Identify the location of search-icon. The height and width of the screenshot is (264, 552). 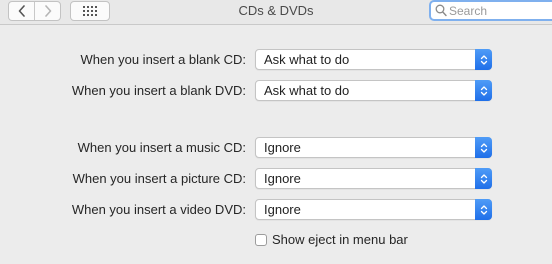
(441, 10).